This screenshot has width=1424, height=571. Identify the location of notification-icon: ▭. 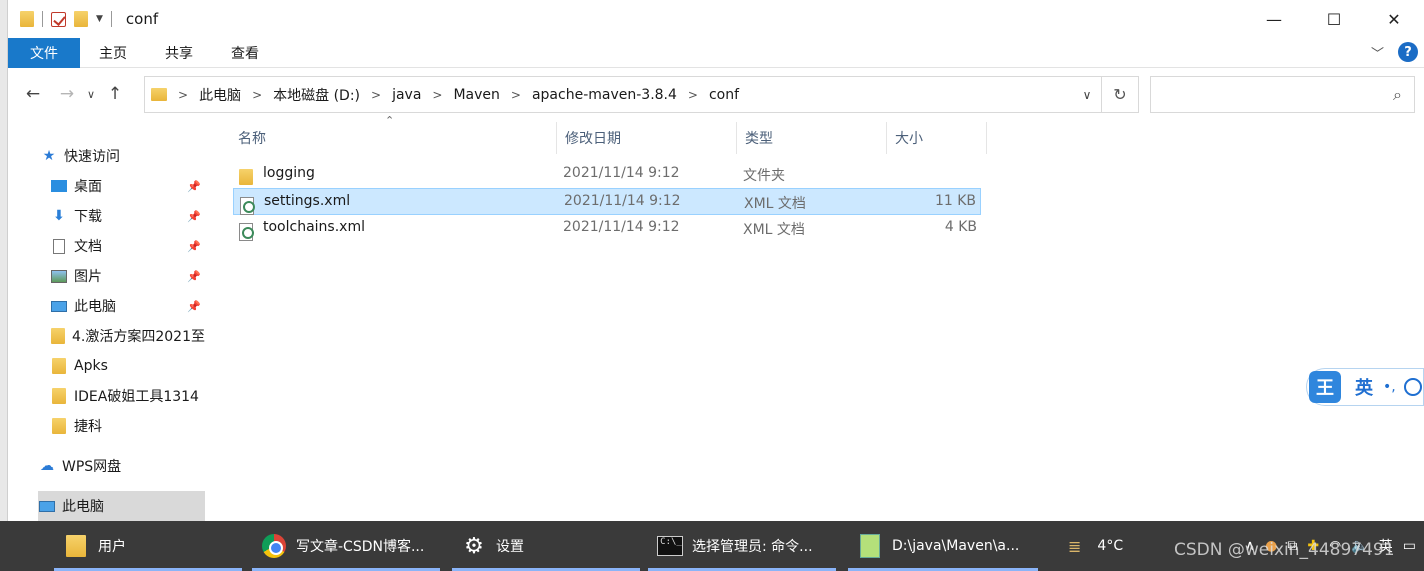
(1409, 546).